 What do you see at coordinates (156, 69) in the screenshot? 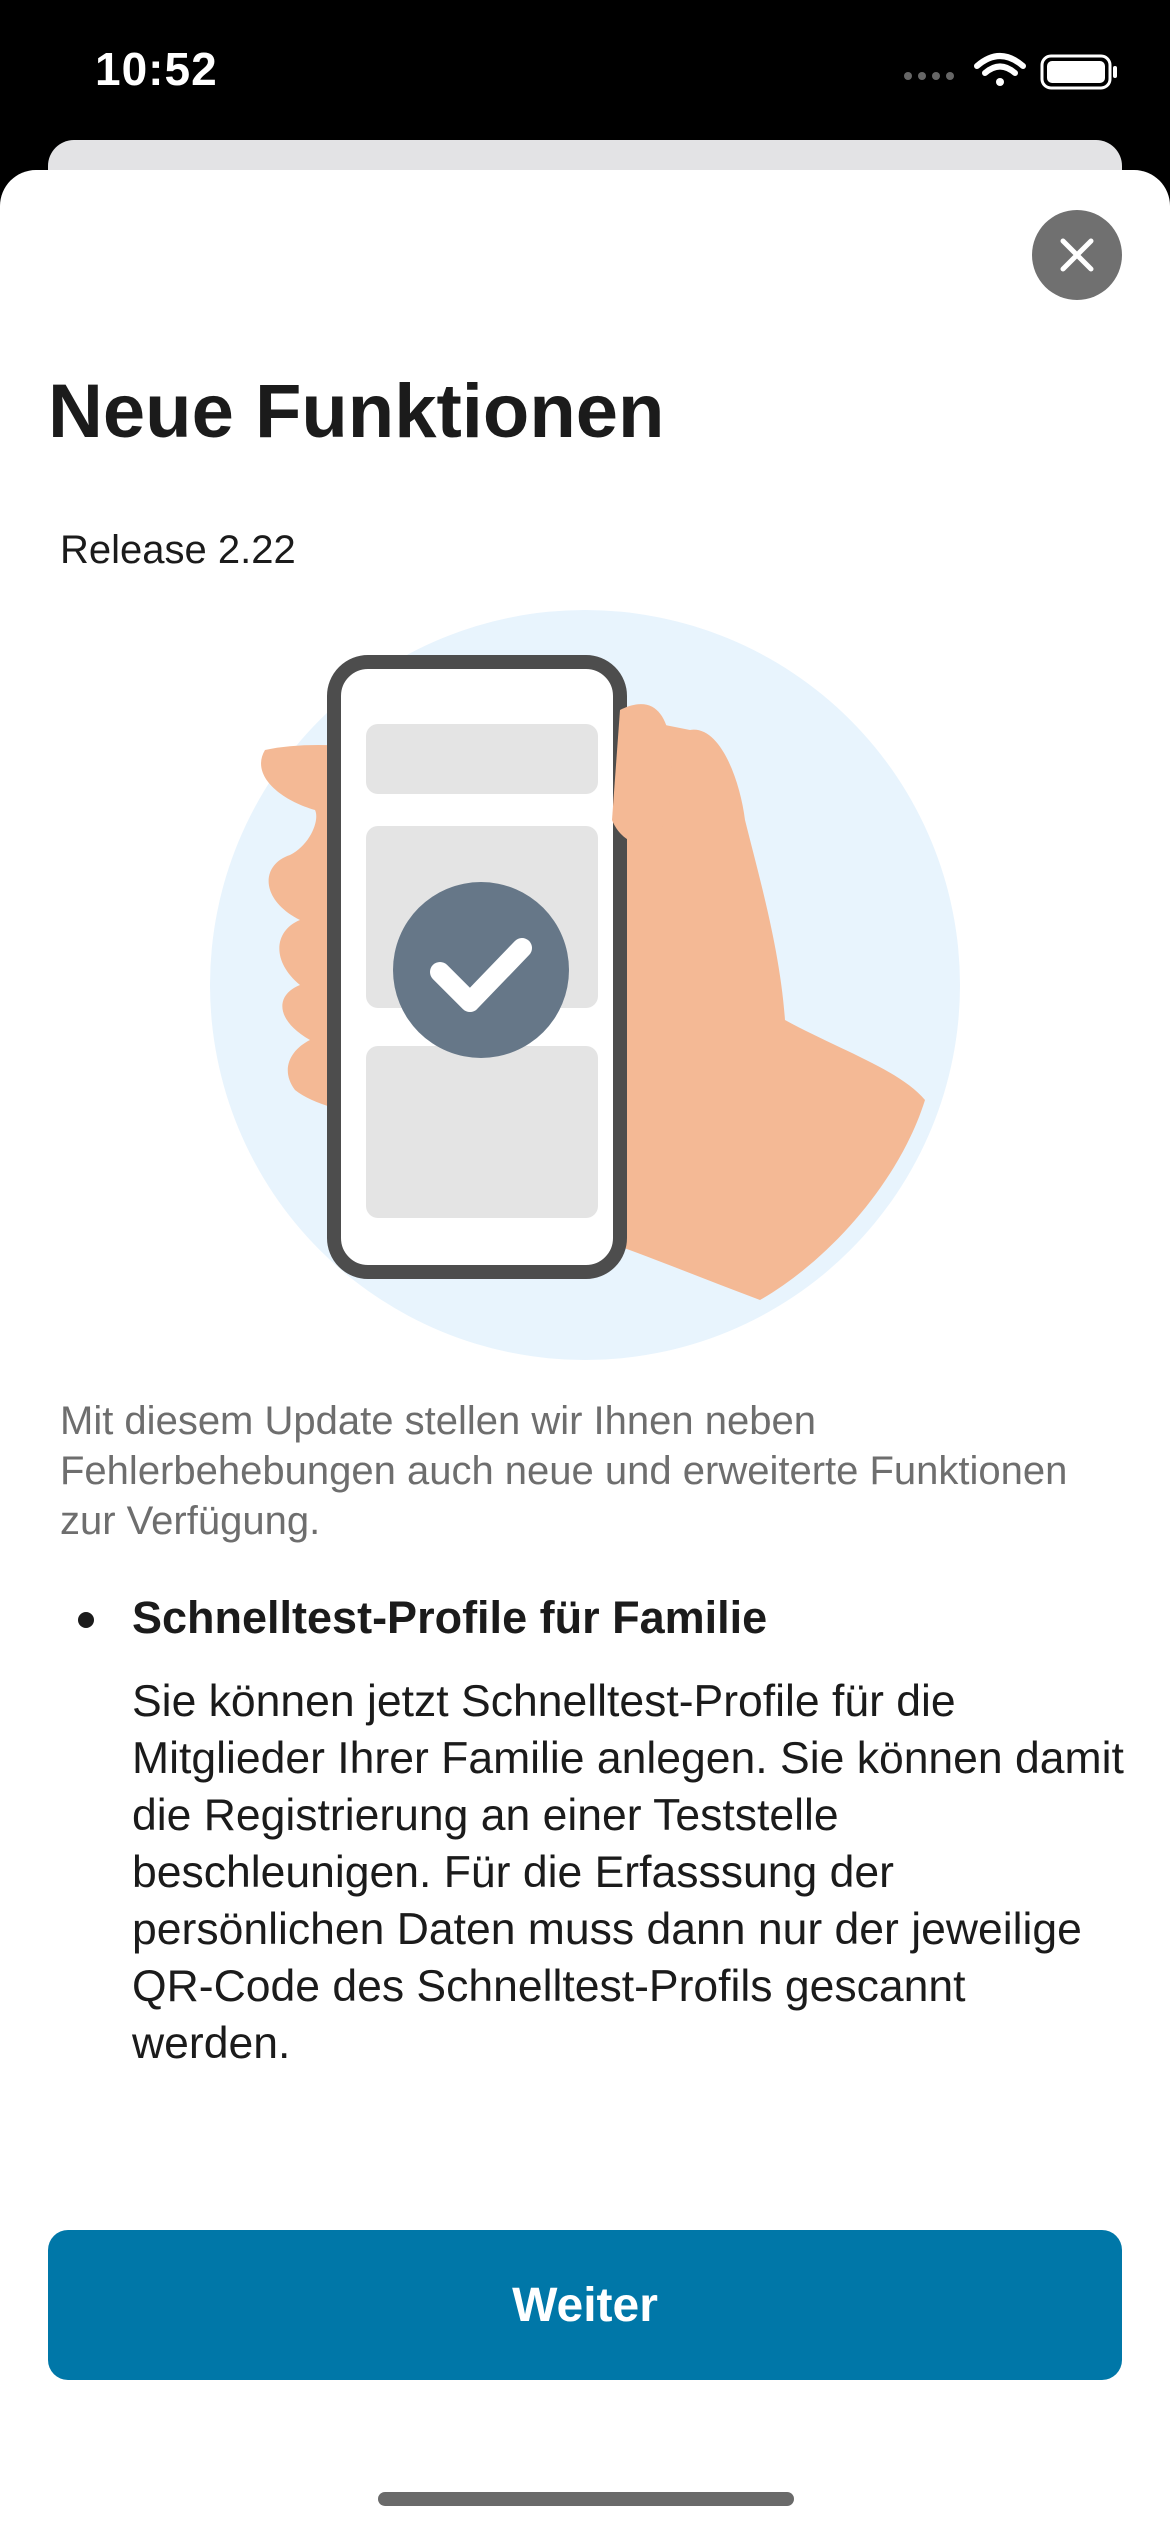
I see `status-time: 10:52` at bounding box center [156, 69].